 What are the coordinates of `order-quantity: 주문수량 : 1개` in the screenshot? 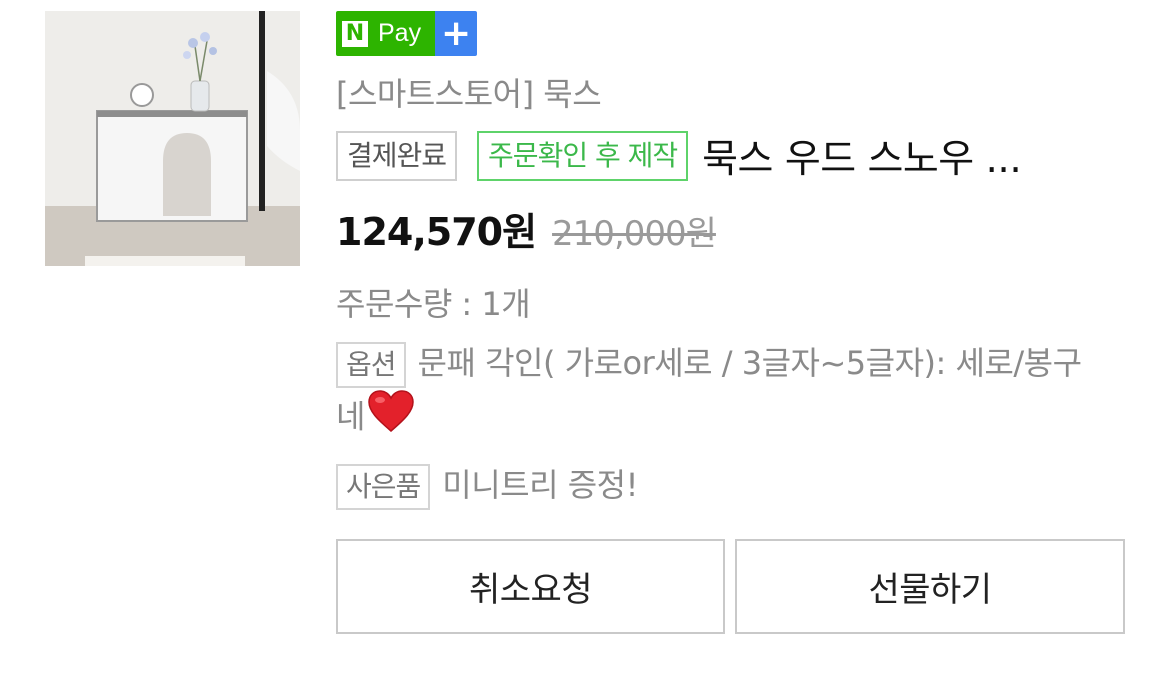 It's located at (433, 304).